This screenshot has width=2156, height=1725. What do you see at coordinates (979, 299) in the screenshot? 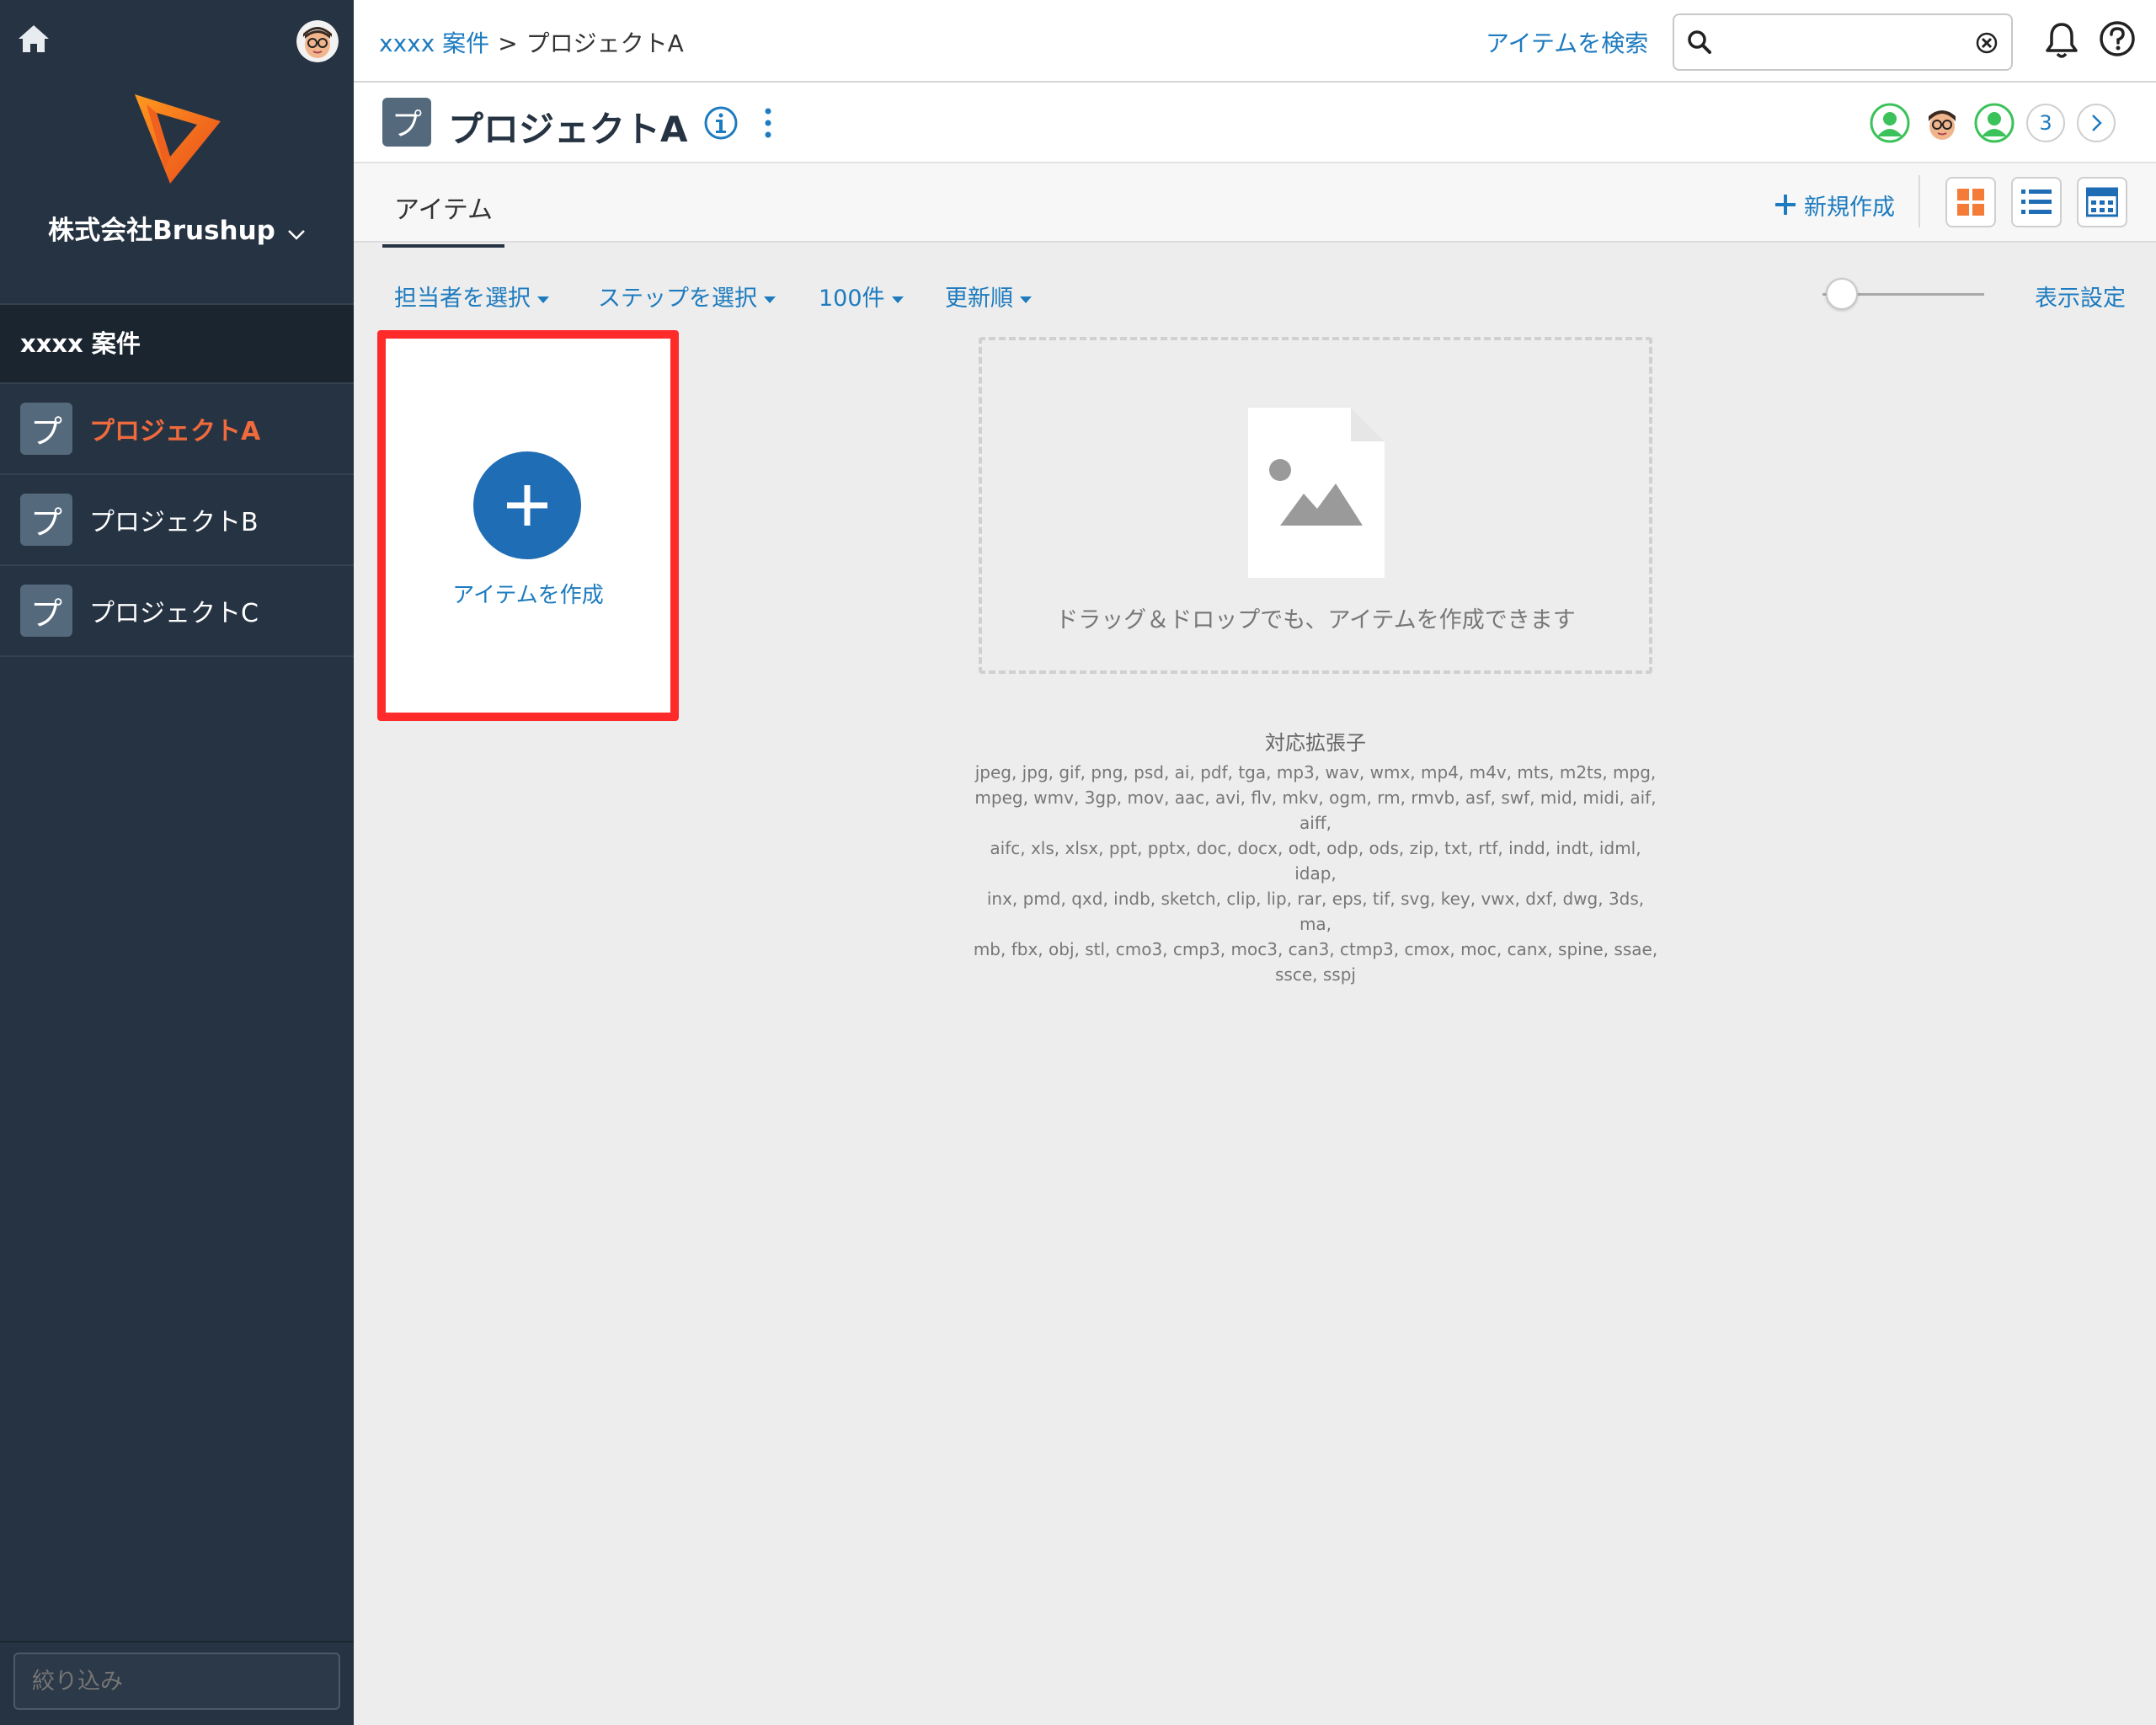
I see `sort-label: 更新順` at bounding box center [979, 299].